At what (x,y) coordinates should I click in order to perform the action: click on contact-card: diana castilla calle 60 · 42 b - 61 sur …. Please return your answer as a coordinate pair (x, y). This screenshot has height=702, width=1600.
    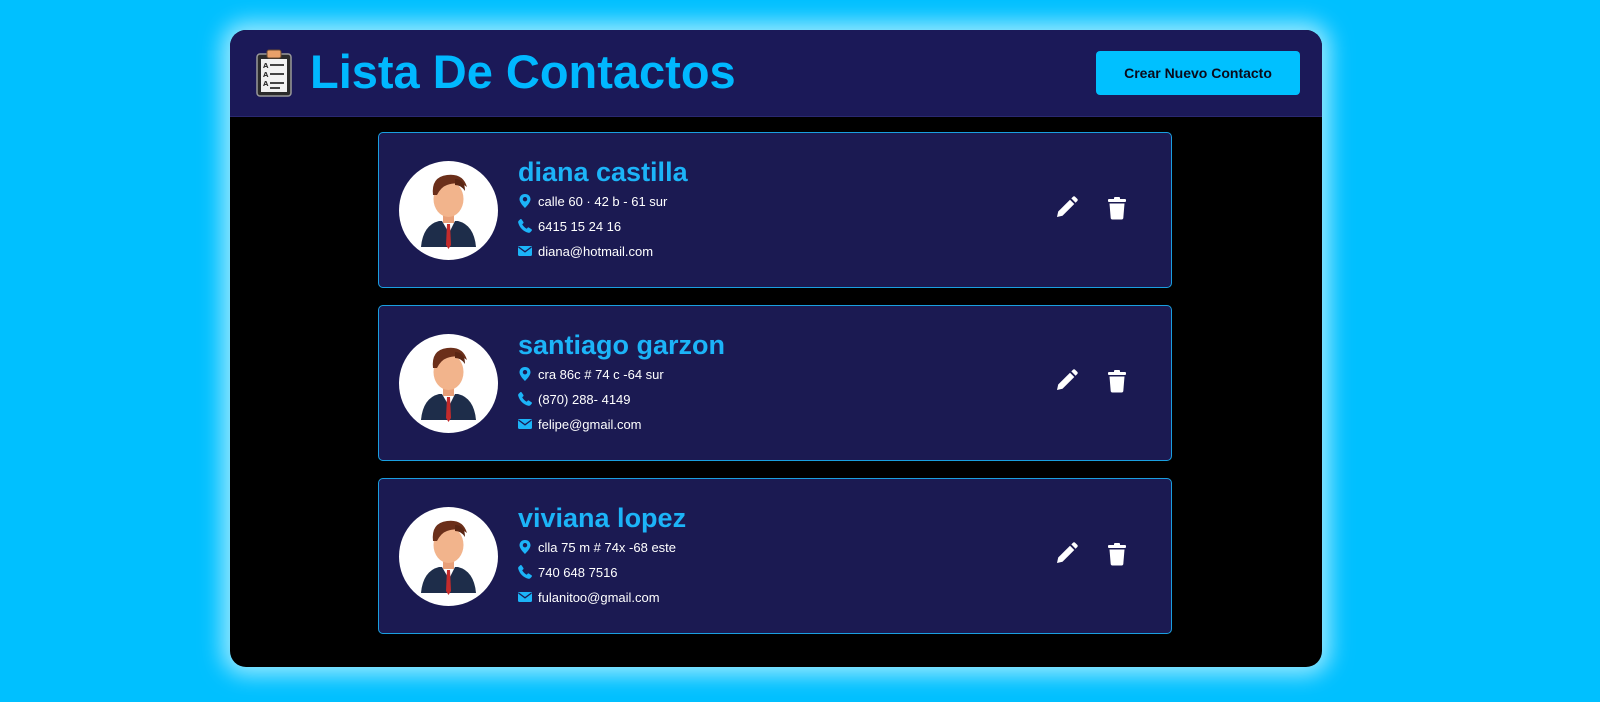
    Looking at the image, I should click on (775, 210).